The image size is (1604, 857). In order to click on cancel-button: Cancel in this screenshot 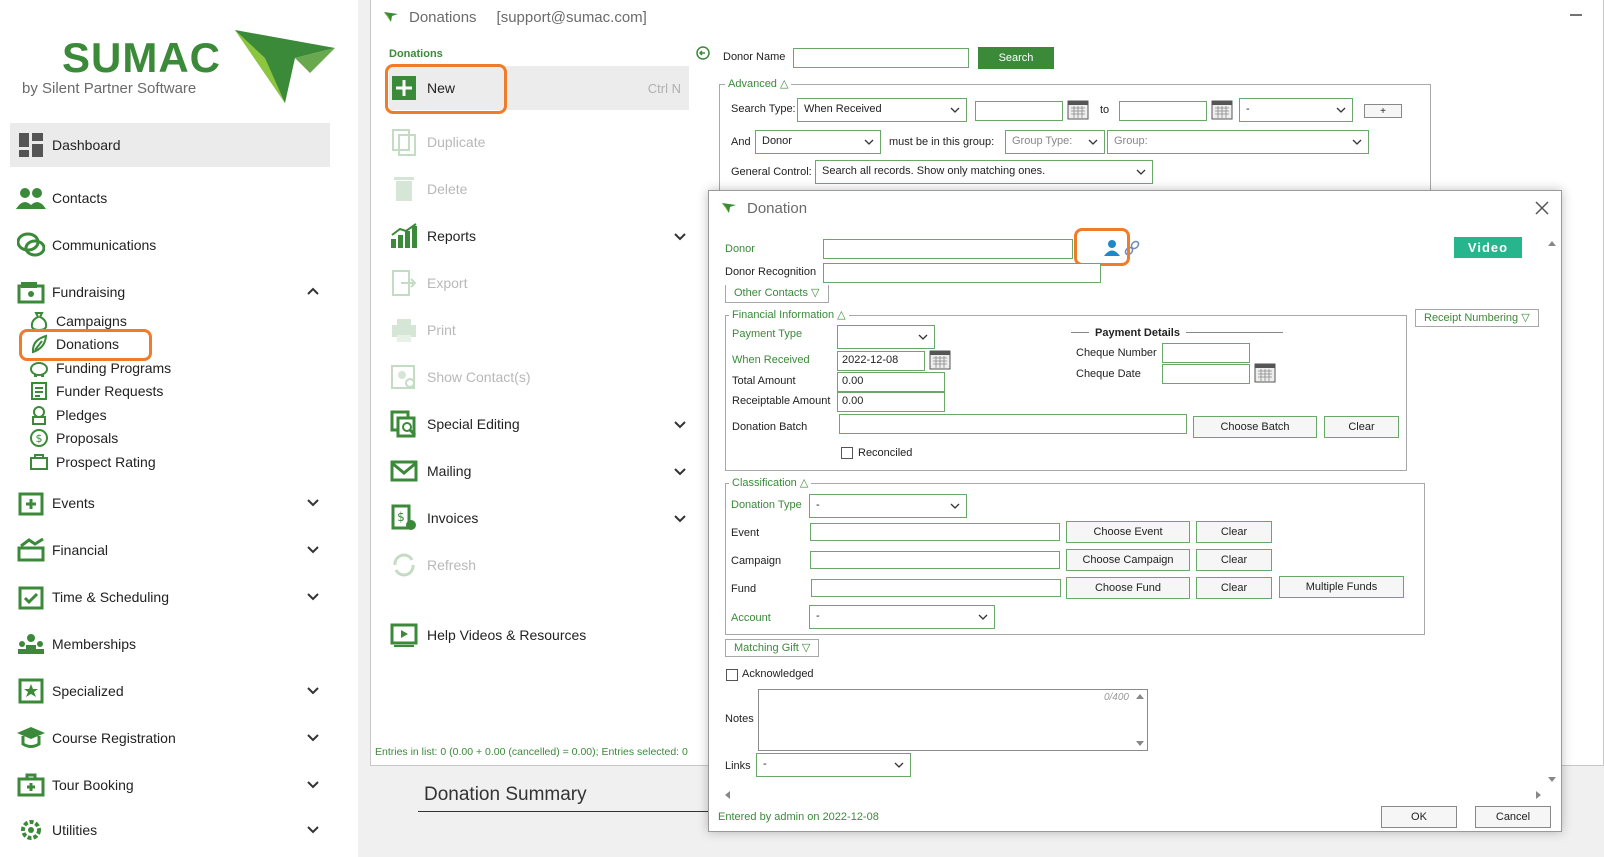, I will do `click(1513, 817)`.